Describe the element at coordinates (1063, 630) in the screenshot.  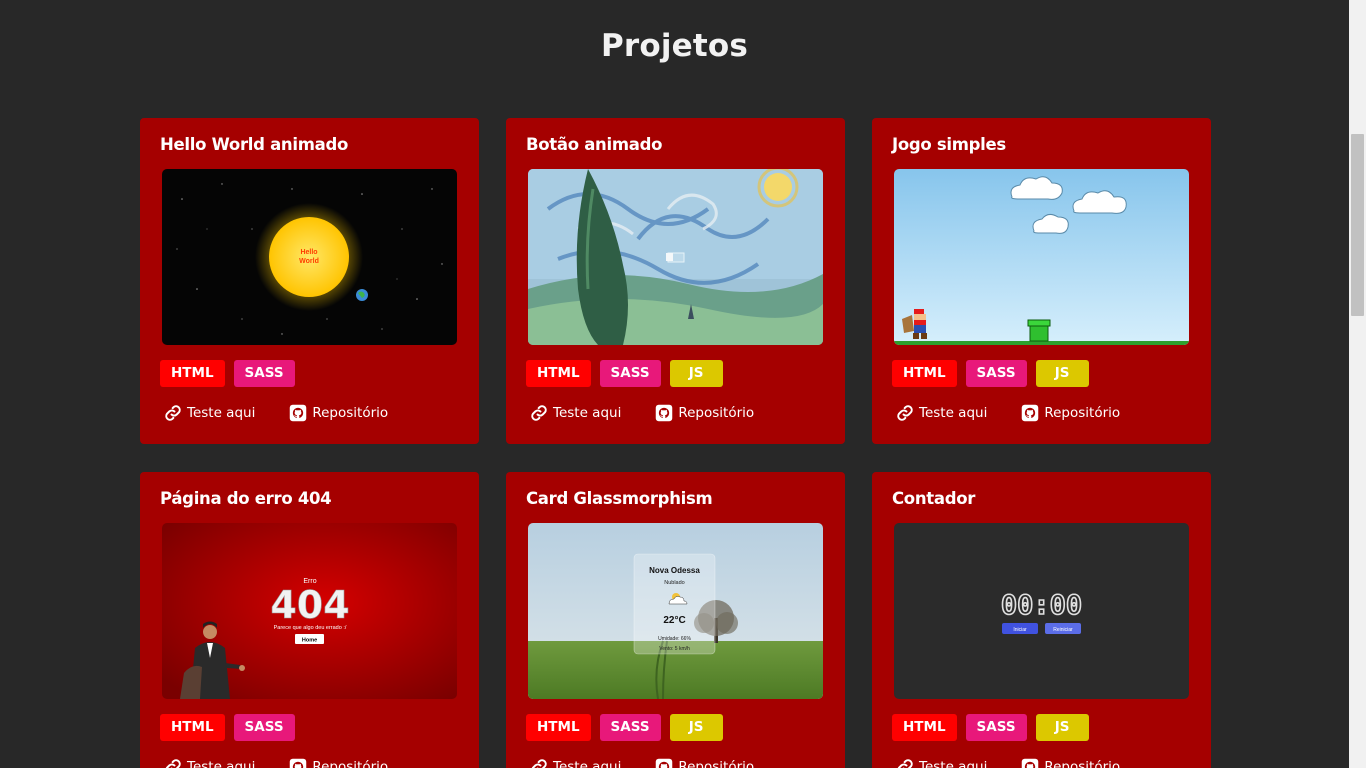
I see `counter-reset: Reiniciar` at that location.